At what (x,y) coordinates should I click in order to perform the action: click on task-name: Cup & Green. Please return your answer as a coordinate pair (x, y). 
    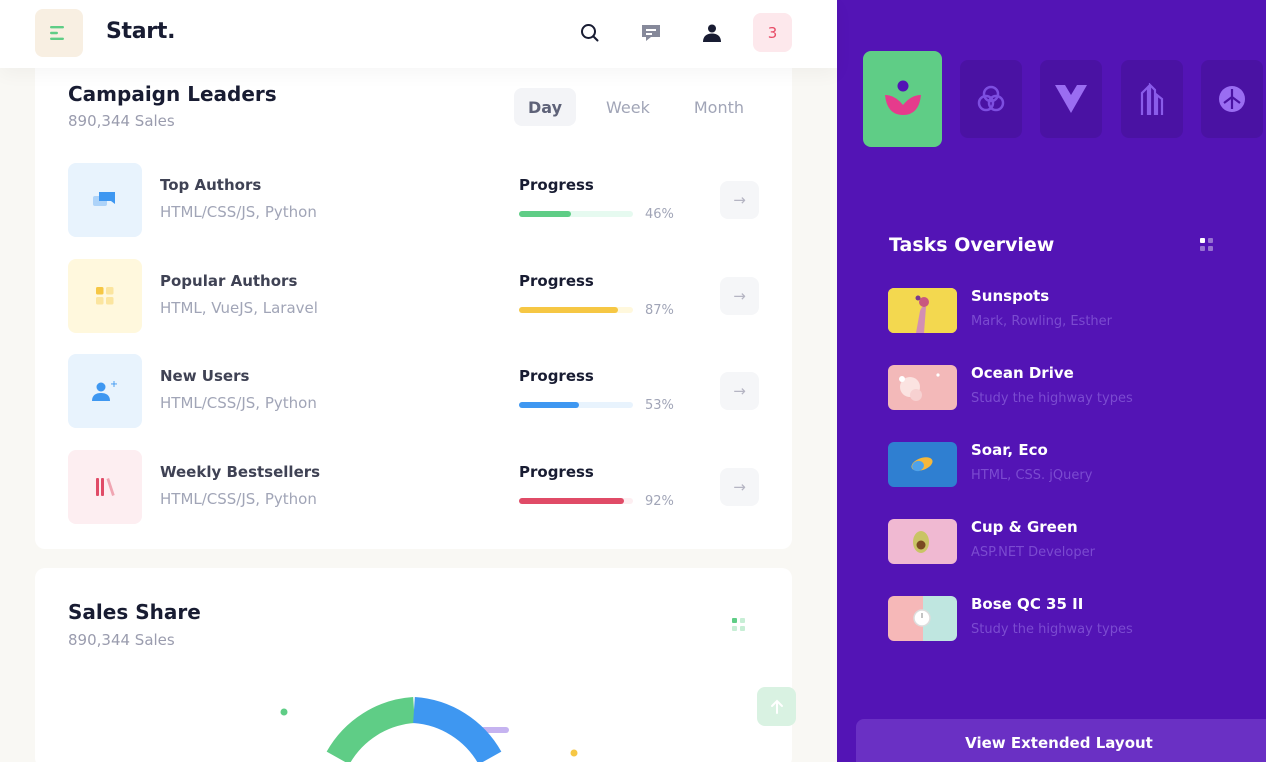
    Looking at the image, I should click on (1024, 527).